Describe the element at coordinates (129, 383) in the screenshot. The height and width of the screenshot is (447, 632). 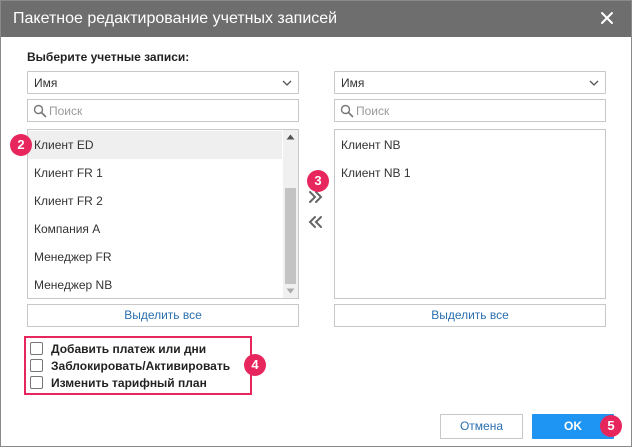
I see `option-label: Изменить тарифный план` at that location.